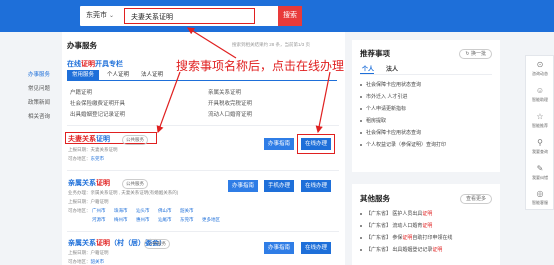 This screenshot has width=554, height=265. What do you see at coordinates (540, 70) in the screenshot?
I see `toolbar-item-consult: ⊙ 咨询动态` at bounding box center [540, 70].